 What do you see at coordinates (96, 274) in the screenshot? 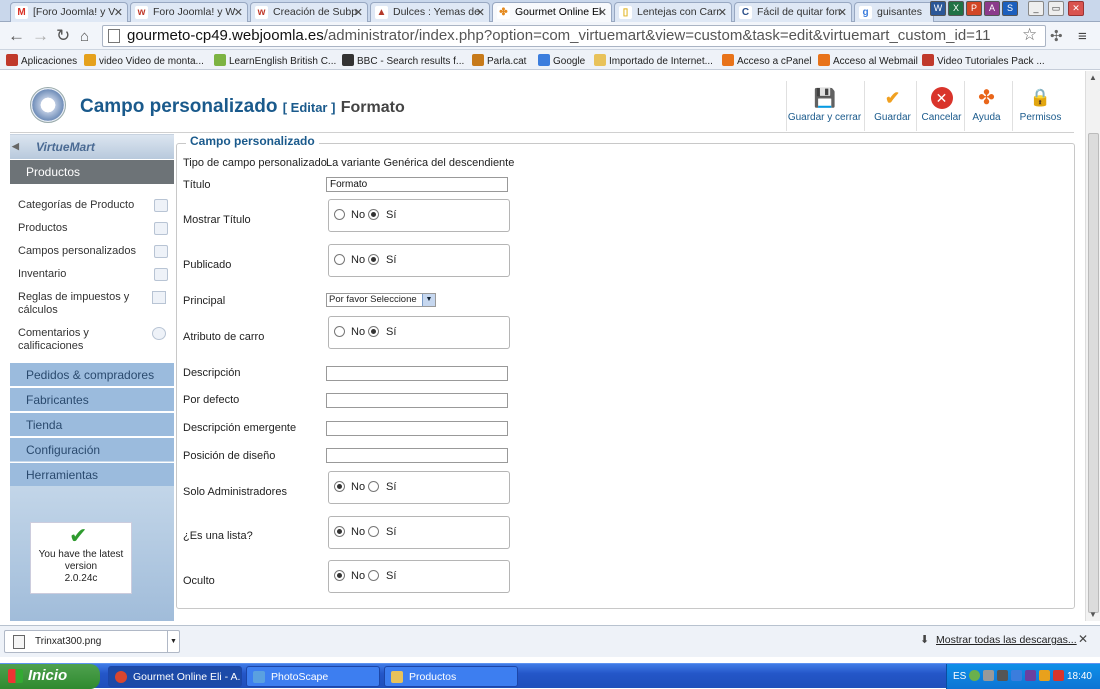
I see `sidebar-item-inventario: Inventario` at bounding box center [96, 274].